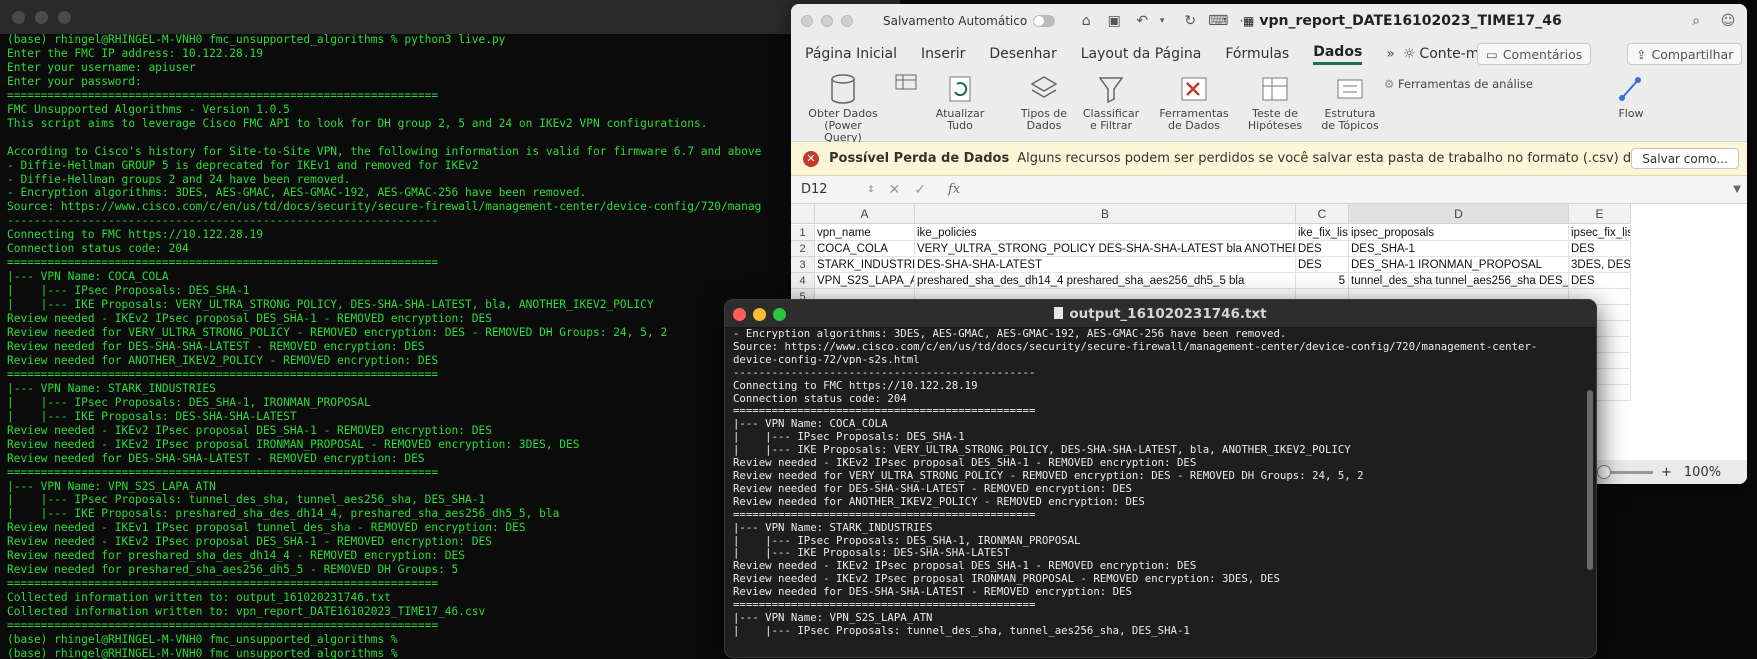  What do you see at coordinates (1459, 233) in the screenshot?
I see `table-cell: ipsec_proposals` at bounding box center [1459, 233].